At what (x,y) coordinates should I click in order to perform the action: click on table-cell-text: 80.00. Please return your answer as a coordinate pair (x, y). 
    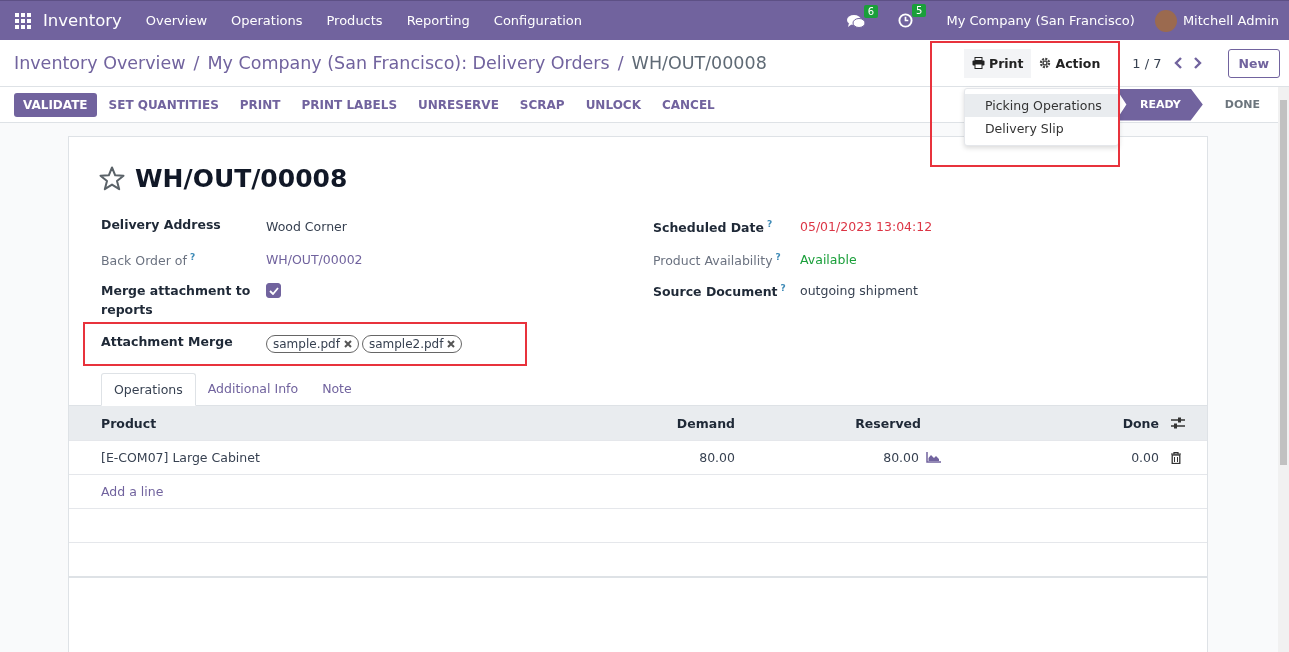
    Looking at the image, I should click on (717, 457).